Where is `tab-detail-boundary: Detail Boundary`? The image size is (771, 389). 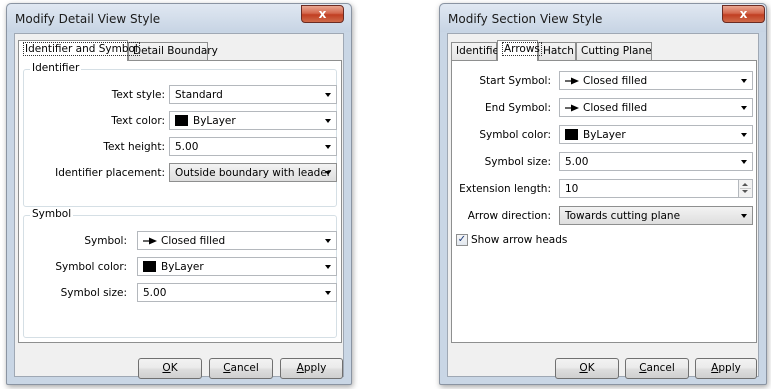 tab-detail-boundary: Detail Boundary is located at coordinates (173, 51).